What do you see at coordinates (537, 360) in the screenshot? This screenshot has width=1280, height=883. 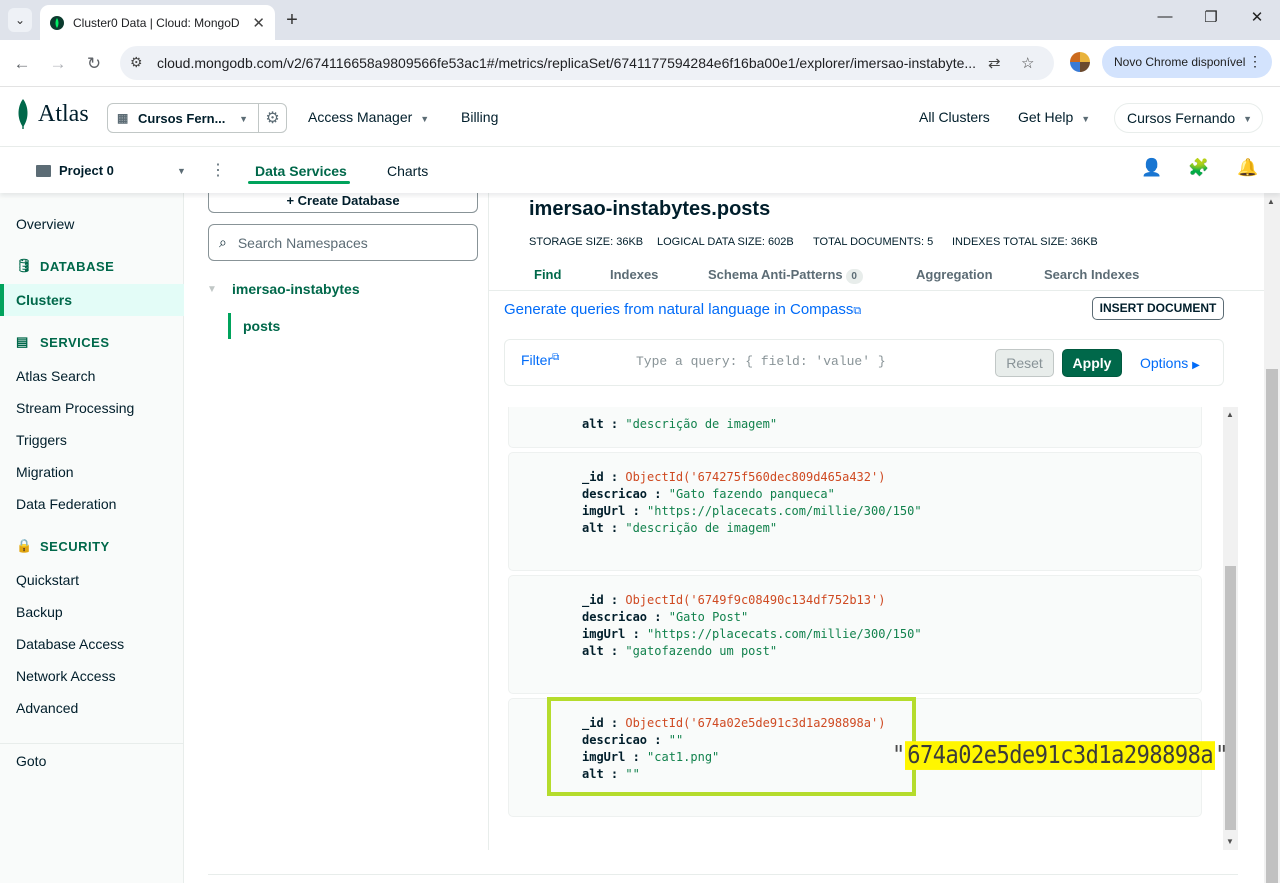 I see `filter-label: Filter` at bounding box center [537, 360].